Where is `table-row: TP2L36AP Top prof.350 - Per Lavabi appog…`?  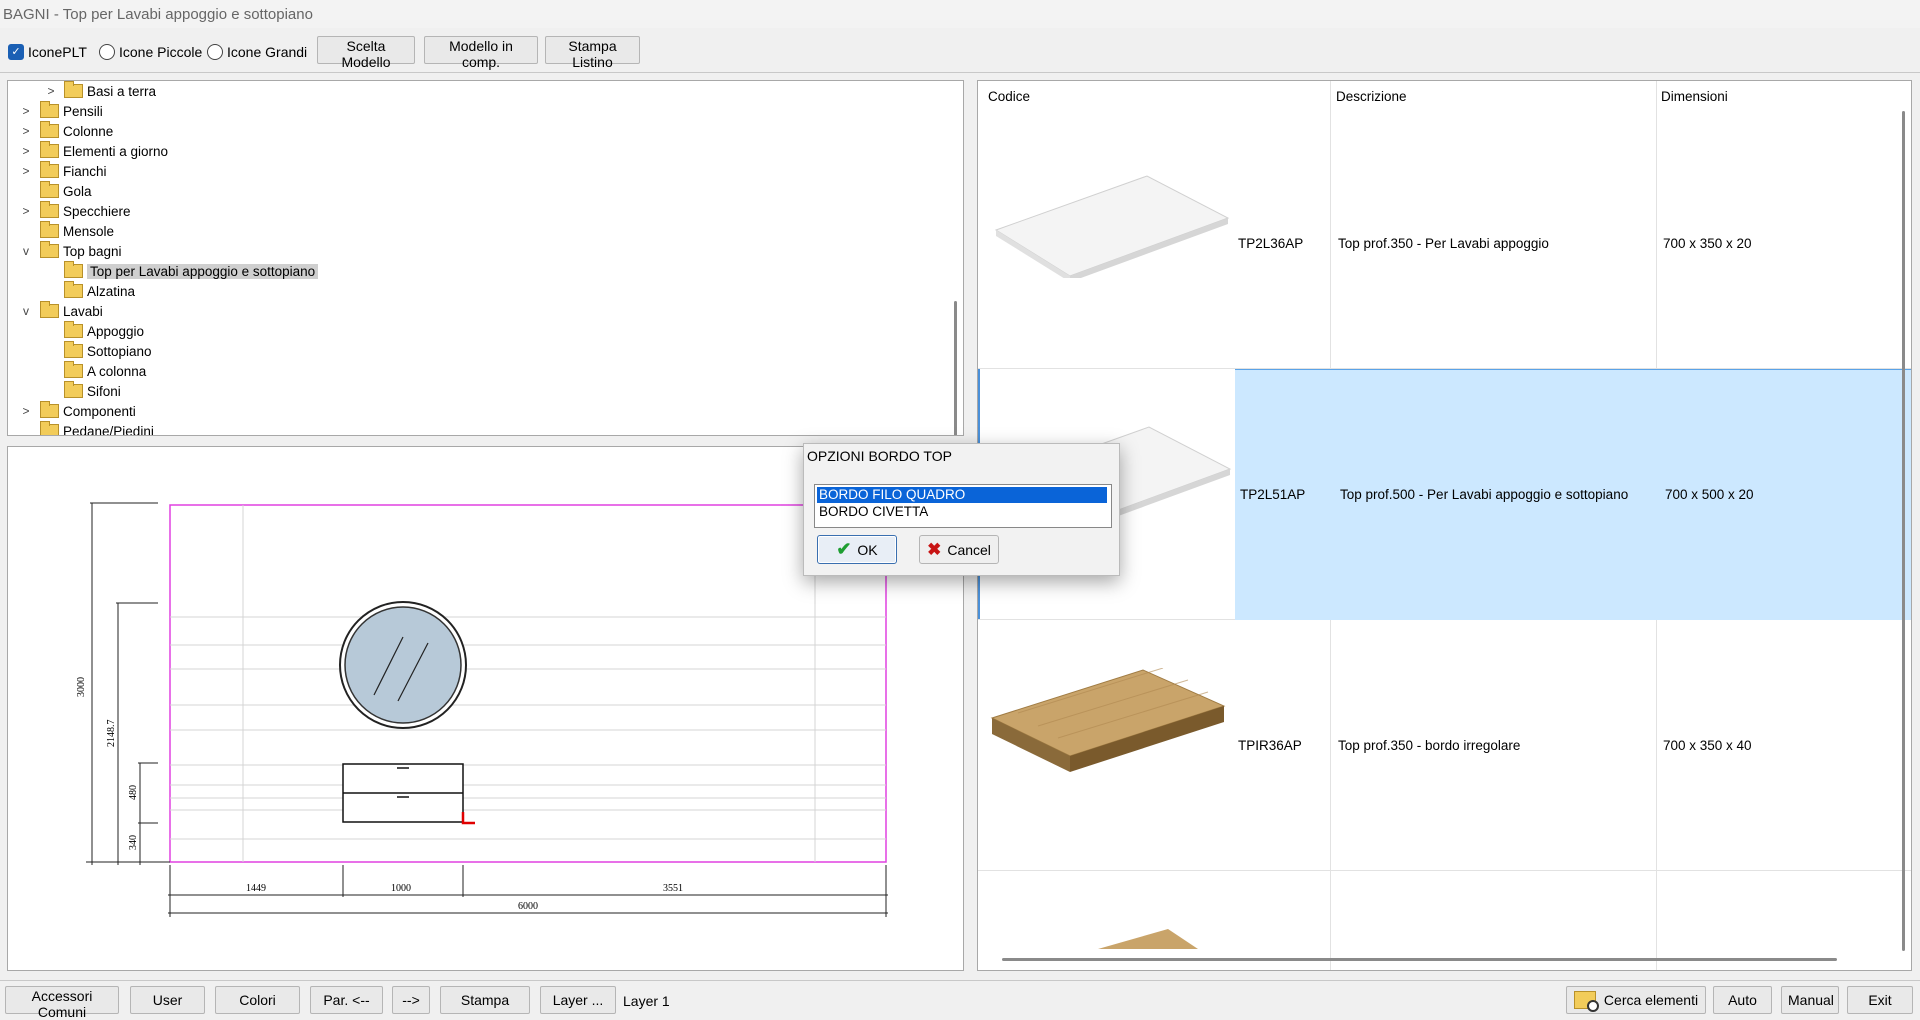 table-row: TP2L36AP Top prof.350 - Per Lavabi appog… is located at coordinates (1444, 243).